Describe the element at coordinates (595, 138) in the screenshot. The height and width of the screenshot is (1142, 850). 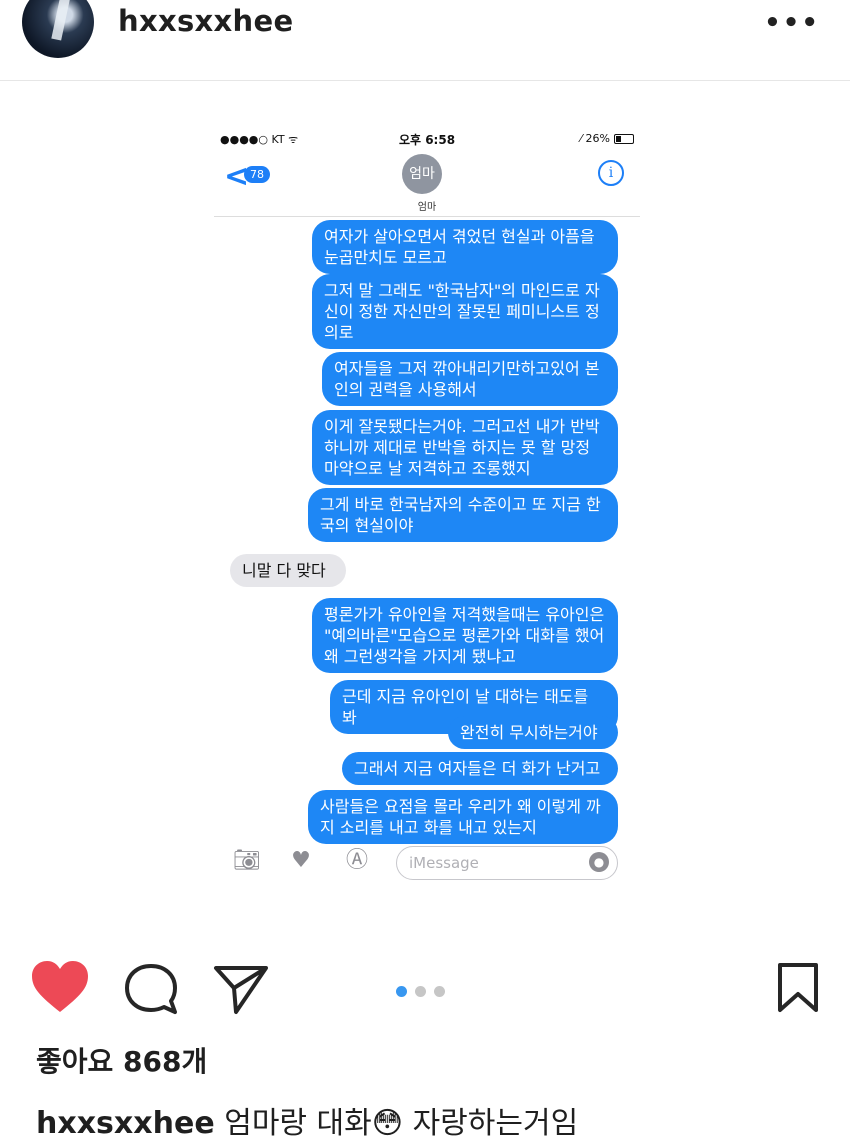
I see `battery-percent: ⁄ 26%` at that location.